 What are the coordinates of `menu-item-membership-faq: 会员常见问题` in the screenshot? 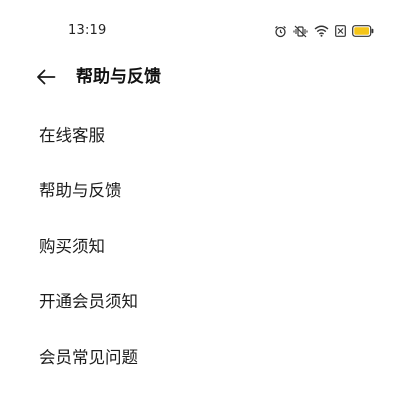 It's located at (198, 358).